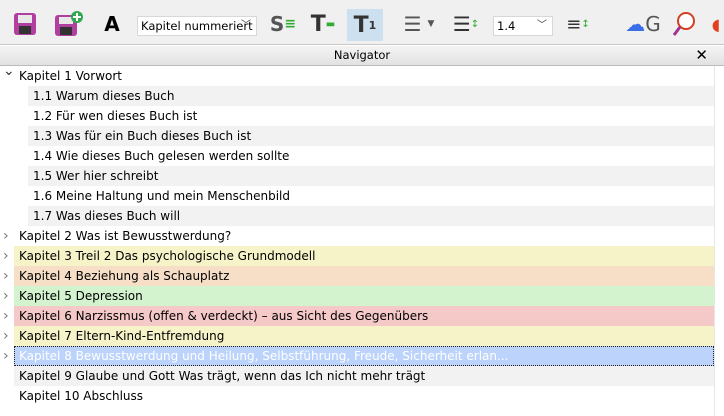 The image size is (724, 416). I want to click on tree-item-label: Kapitel 1 Vorwort, so click(70, 76).